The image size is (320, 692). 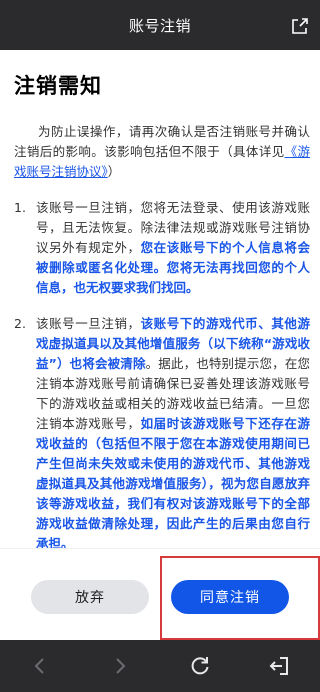 What do you see at coordinates (40, 666) in the screenshot?
I see `back-arrow-icon` at bounding box center [40, 666].